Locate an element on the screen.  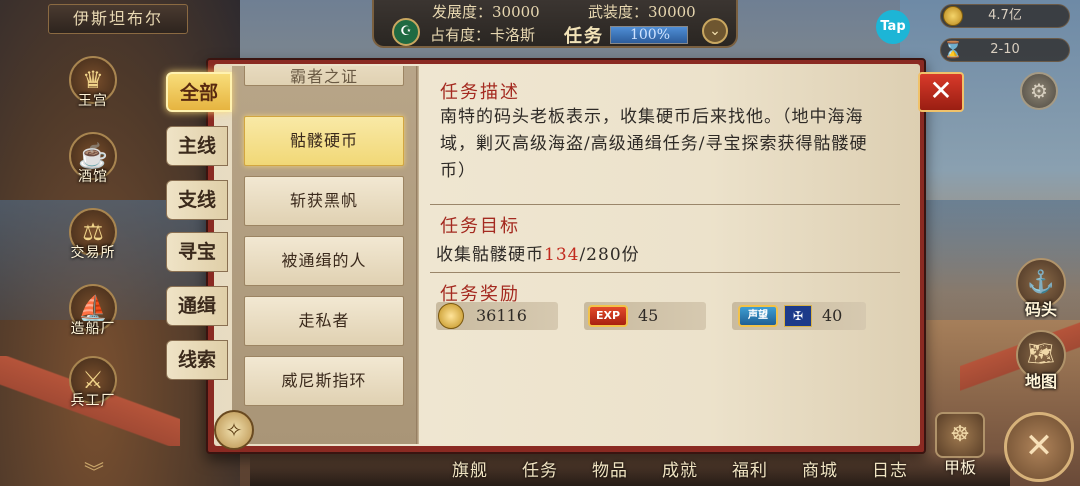
side-btn-label: 地图 is located at coordinates (1040, 381).